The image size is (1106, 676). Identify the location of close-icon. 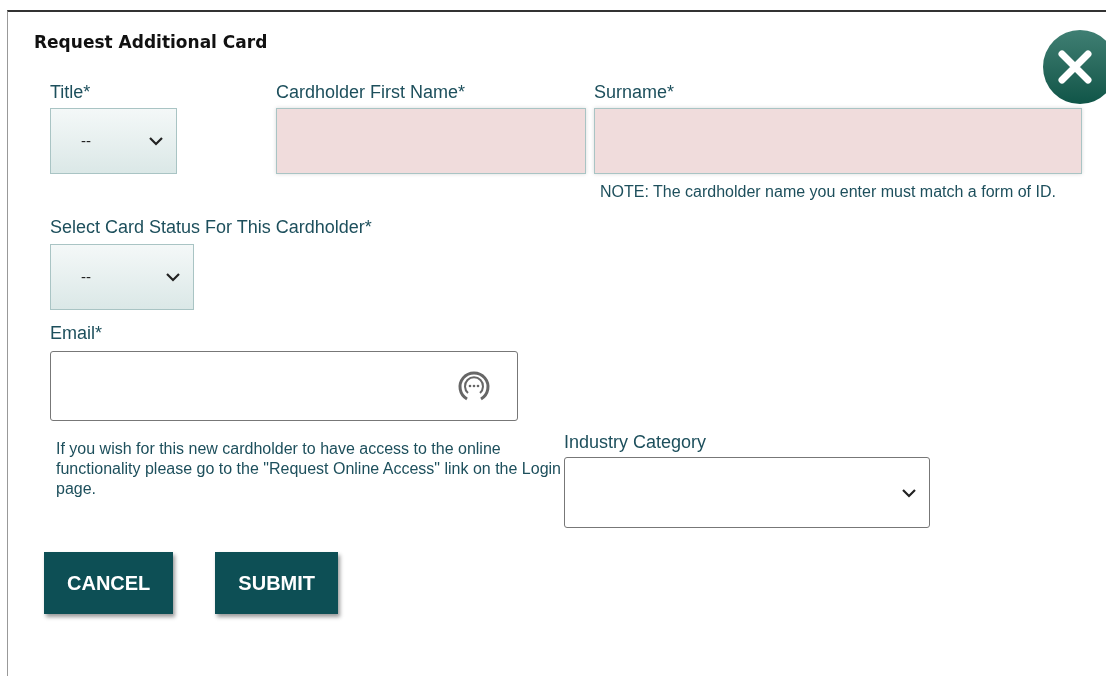
(1075, 67).